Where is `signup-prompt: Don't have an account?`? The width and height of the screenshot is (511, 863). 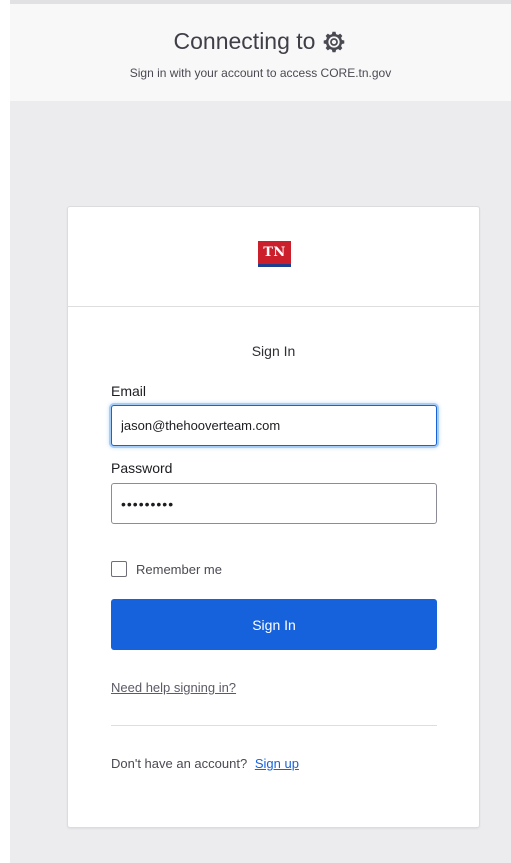
signup-prompt: Don't have an account? is located at coordinates (179, 763).